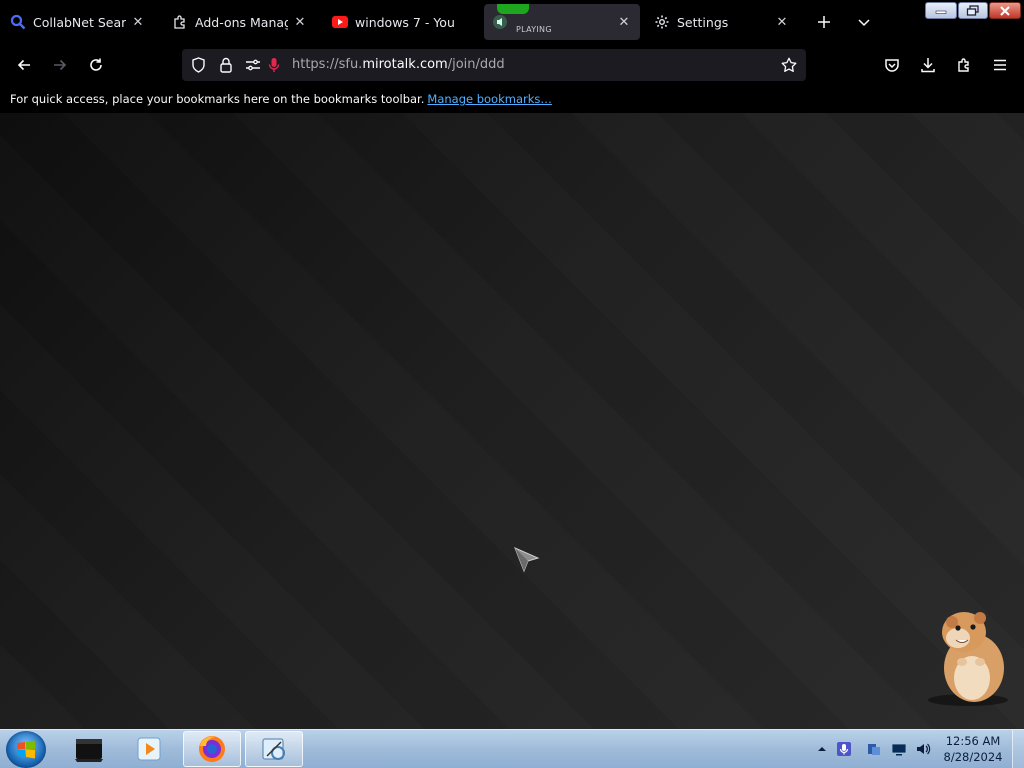  I want to click on speaker-icon, so click(500, 22).